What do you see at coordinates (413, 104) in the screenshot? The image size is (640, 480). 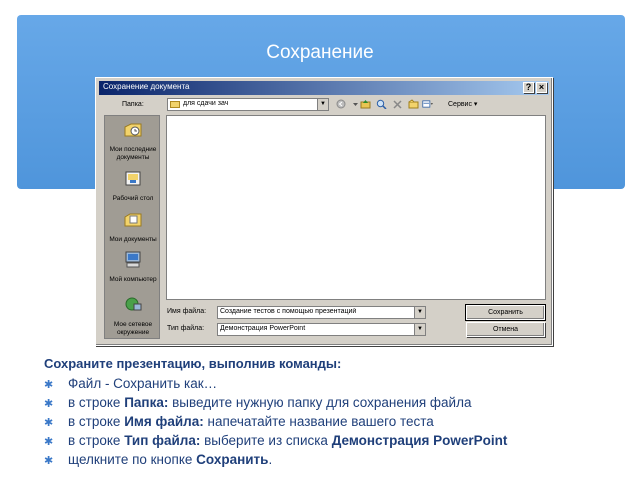 I see `new-folder-icon` at bounding box center [413, 104].